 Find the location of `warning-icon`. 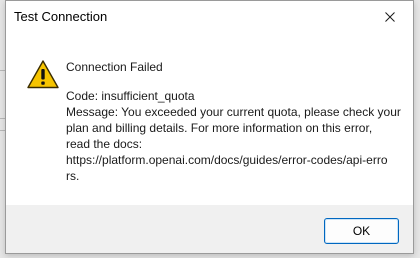

warning-icon is located at coordinates (43, 74).